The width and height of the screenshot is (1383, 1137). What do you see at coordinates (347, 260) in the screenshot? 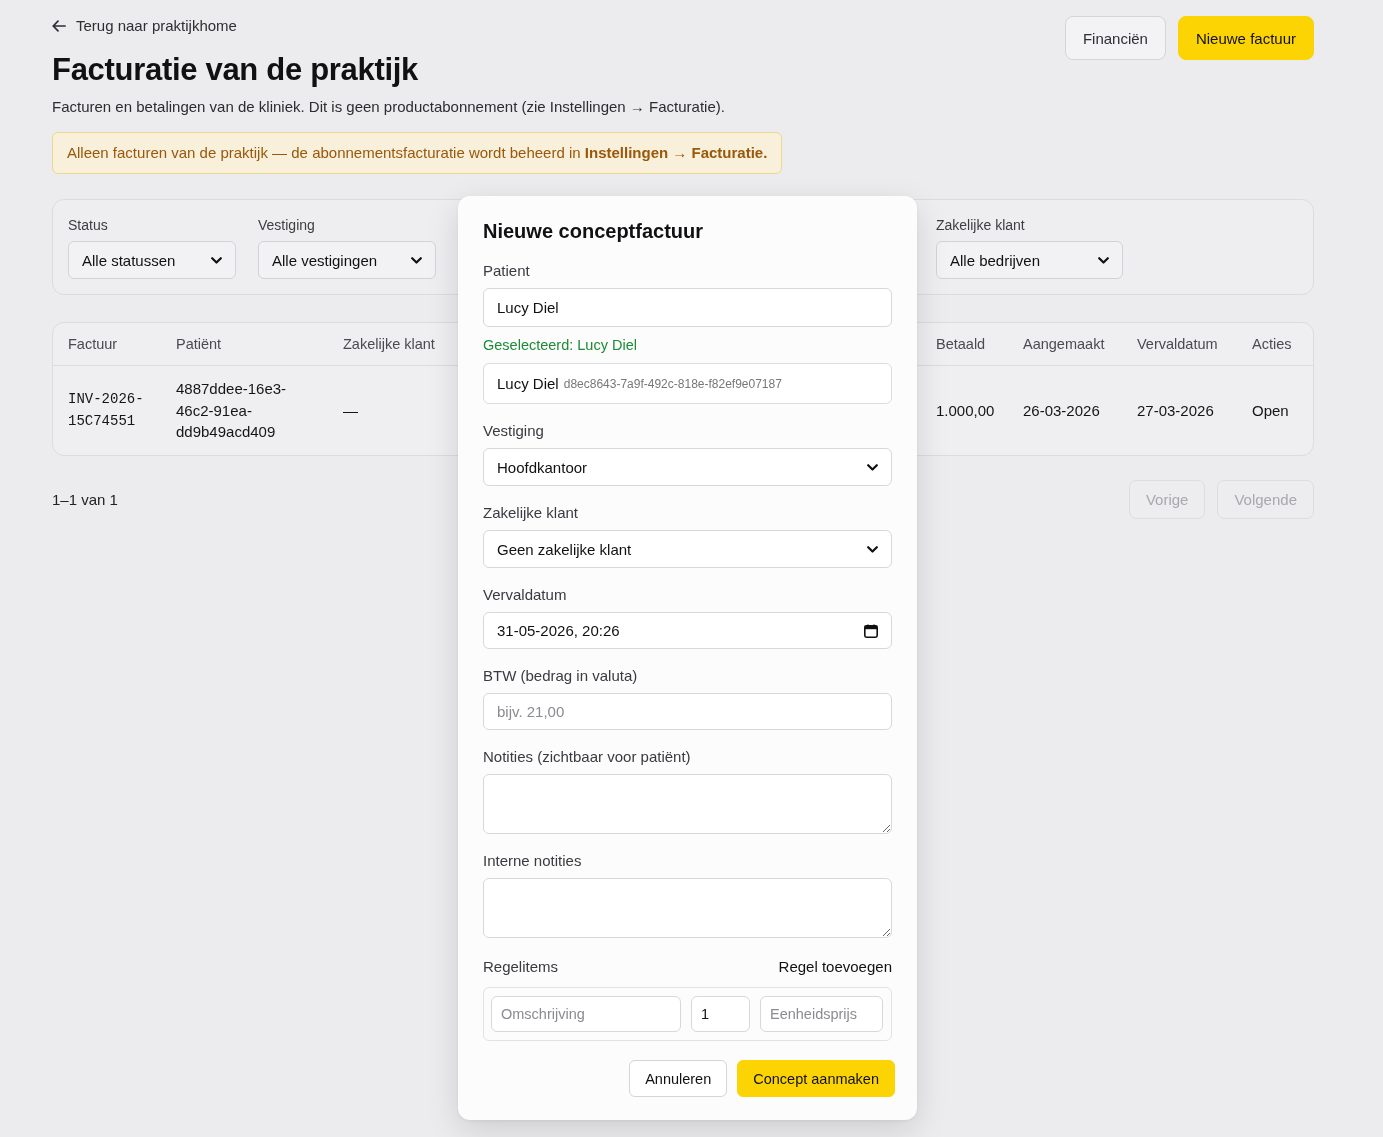
I see `filter-select: Alle vestigingen` at bounding box center [347, 260].